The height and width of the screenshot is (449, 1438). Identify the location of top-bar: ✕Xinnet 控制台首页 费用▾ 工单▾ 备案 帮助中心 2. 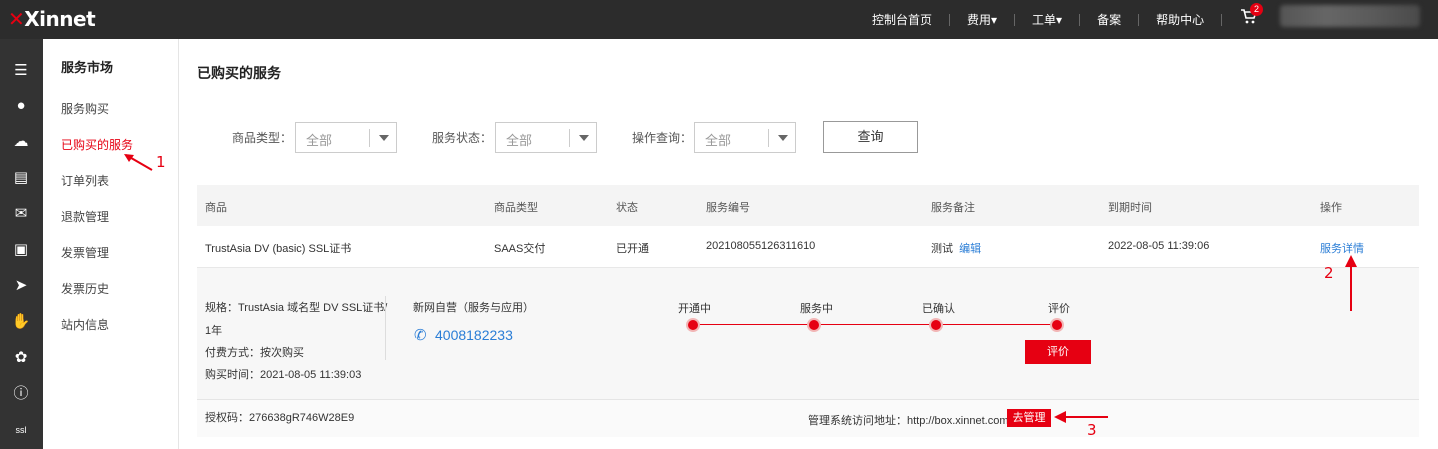
(719, 19).